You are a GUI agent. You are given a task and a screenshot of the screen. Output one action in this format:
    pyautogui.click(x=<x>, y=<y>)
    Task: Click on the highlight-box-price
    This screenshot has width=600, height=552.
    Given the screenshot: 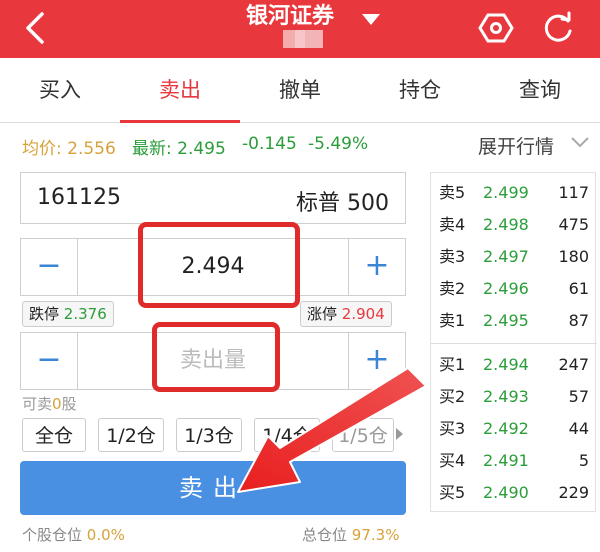 What is the action you would take?
    pyautogui.click(x=219, y=265)
    